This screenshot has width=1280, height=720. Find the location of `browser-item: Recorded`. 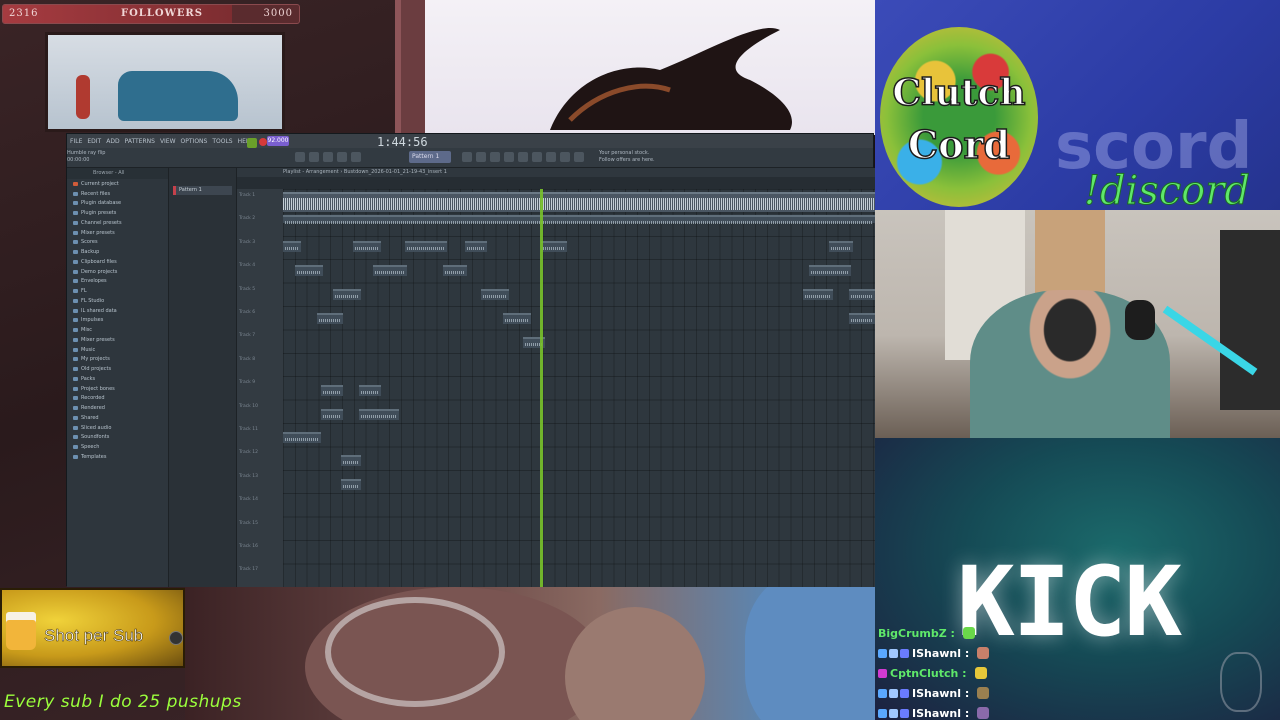

browser-item: Recorded is located at coordinates (117, 399).